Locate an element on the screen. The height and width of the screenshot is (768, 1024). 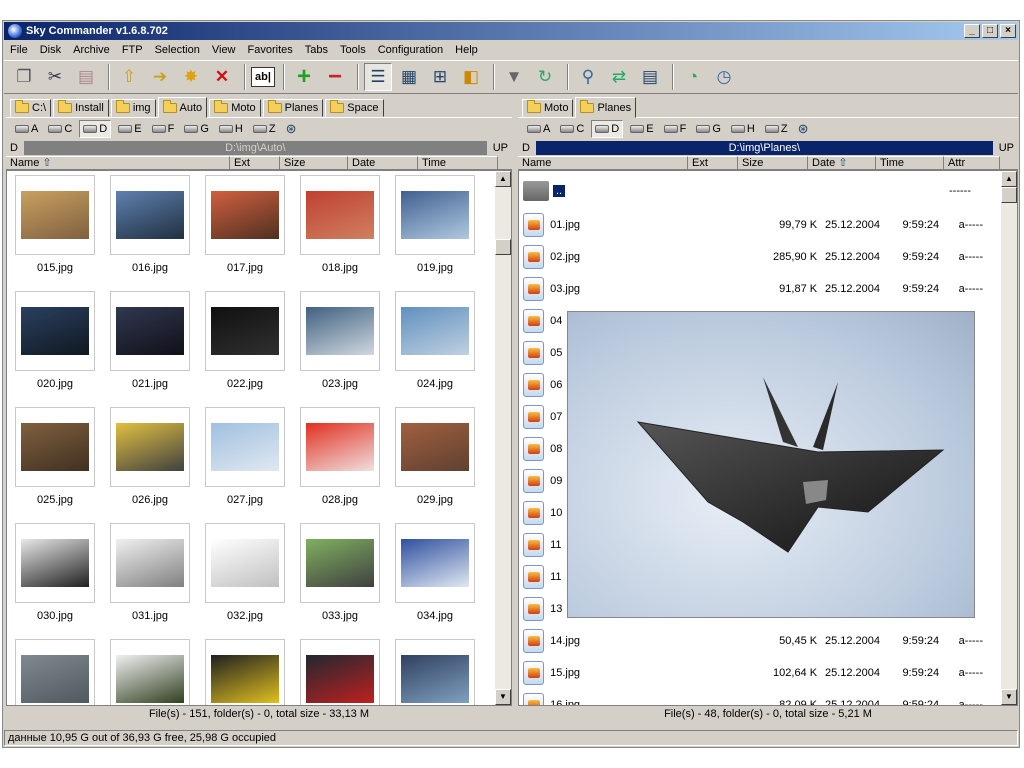
new-folder-icon: ✸ is located at coordinates (191, 77).